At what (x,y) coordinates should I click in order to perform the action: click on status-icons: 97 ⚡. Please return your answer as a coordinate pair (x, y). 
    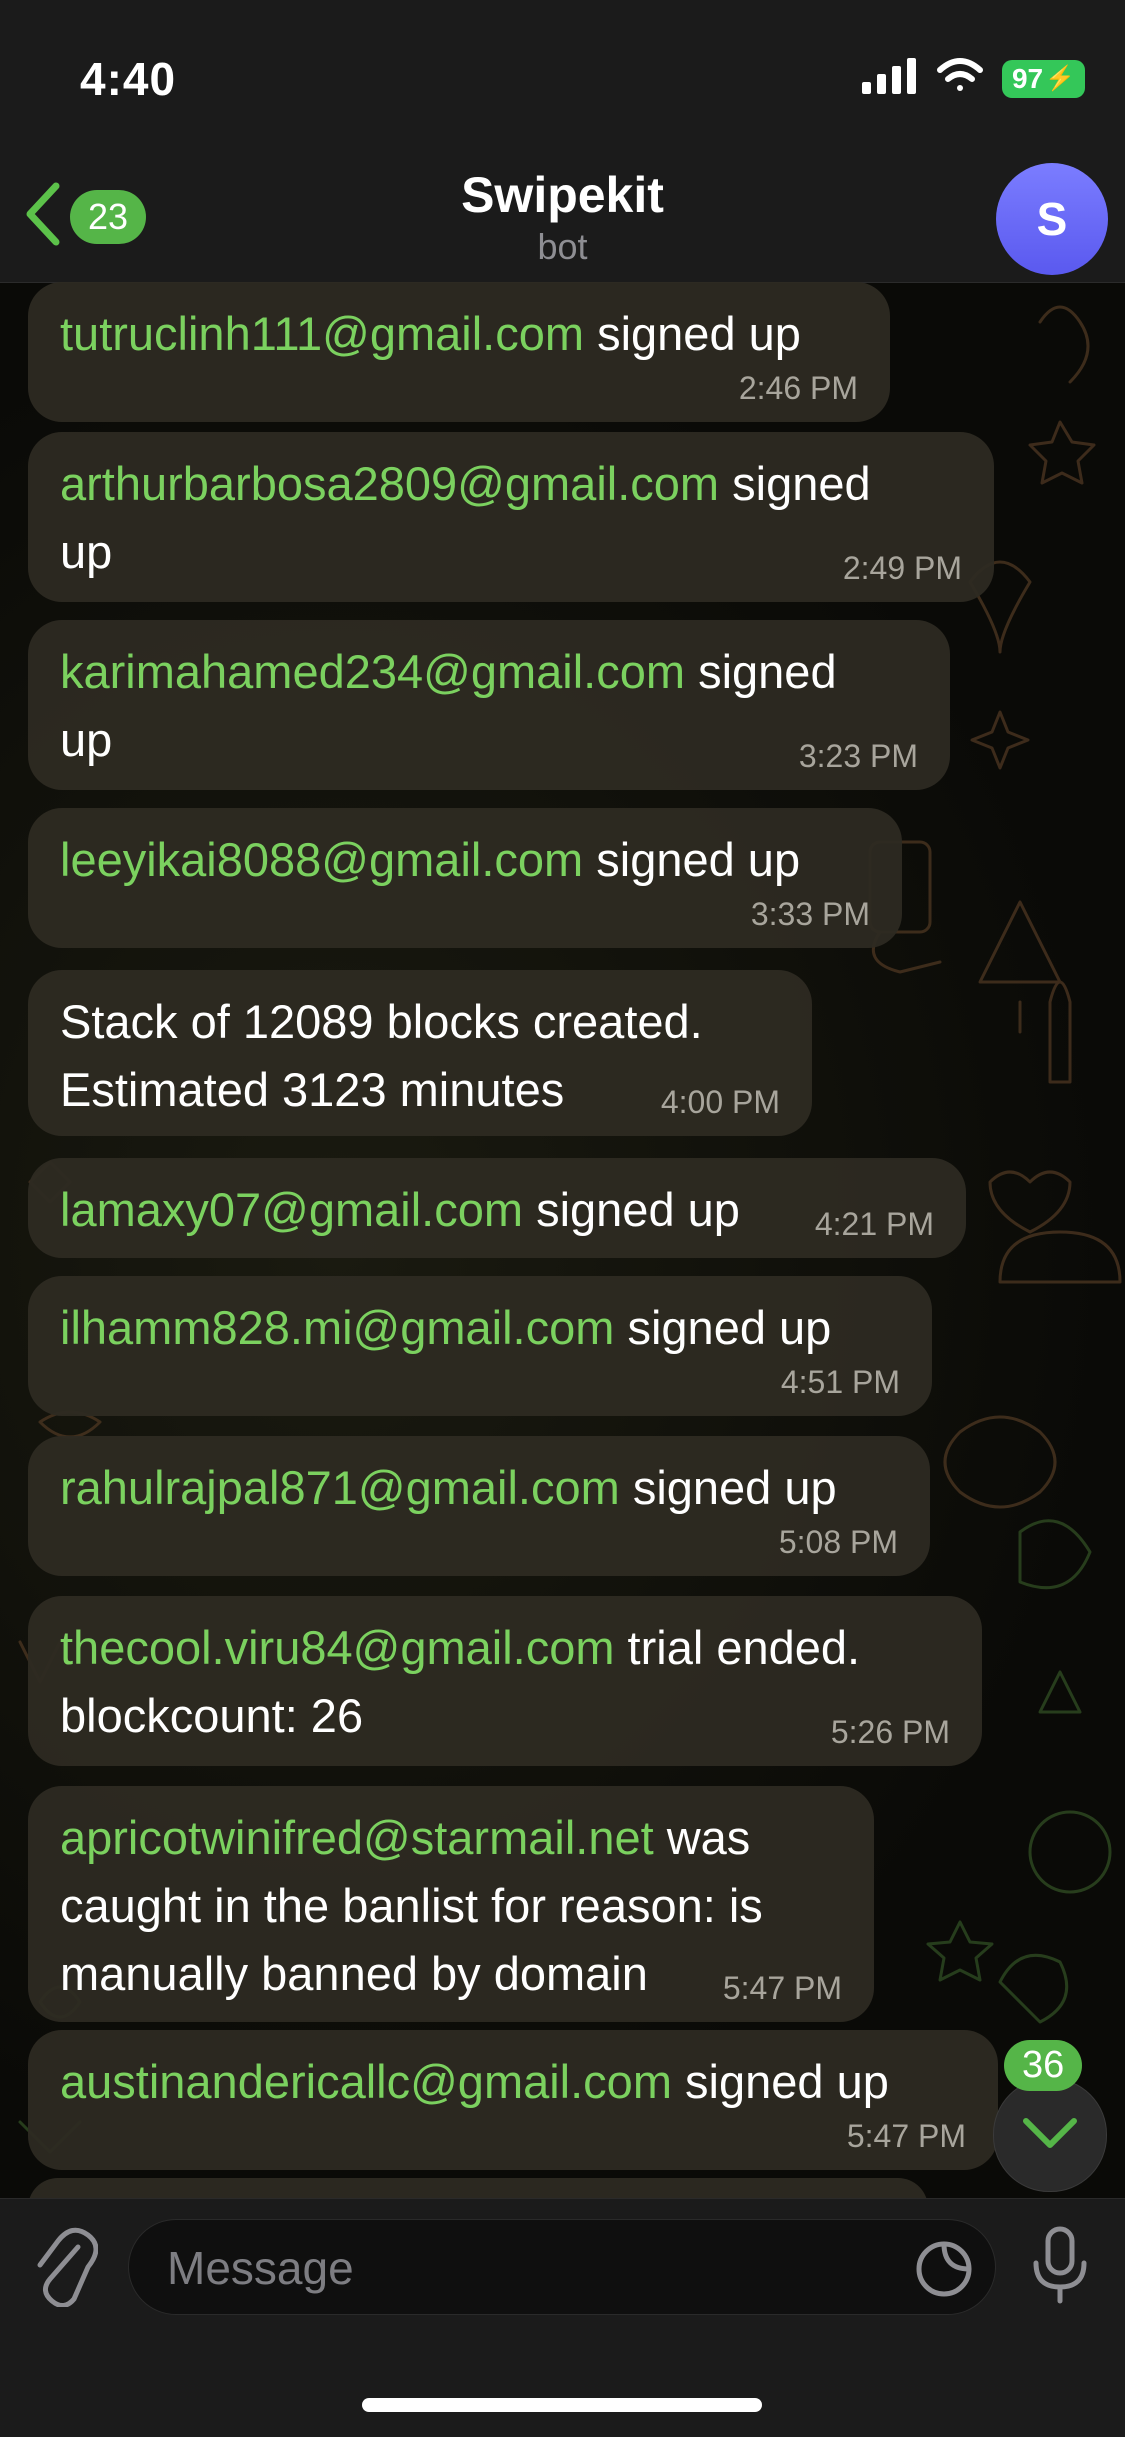
    Looking at the image, I should click on (973, 78).